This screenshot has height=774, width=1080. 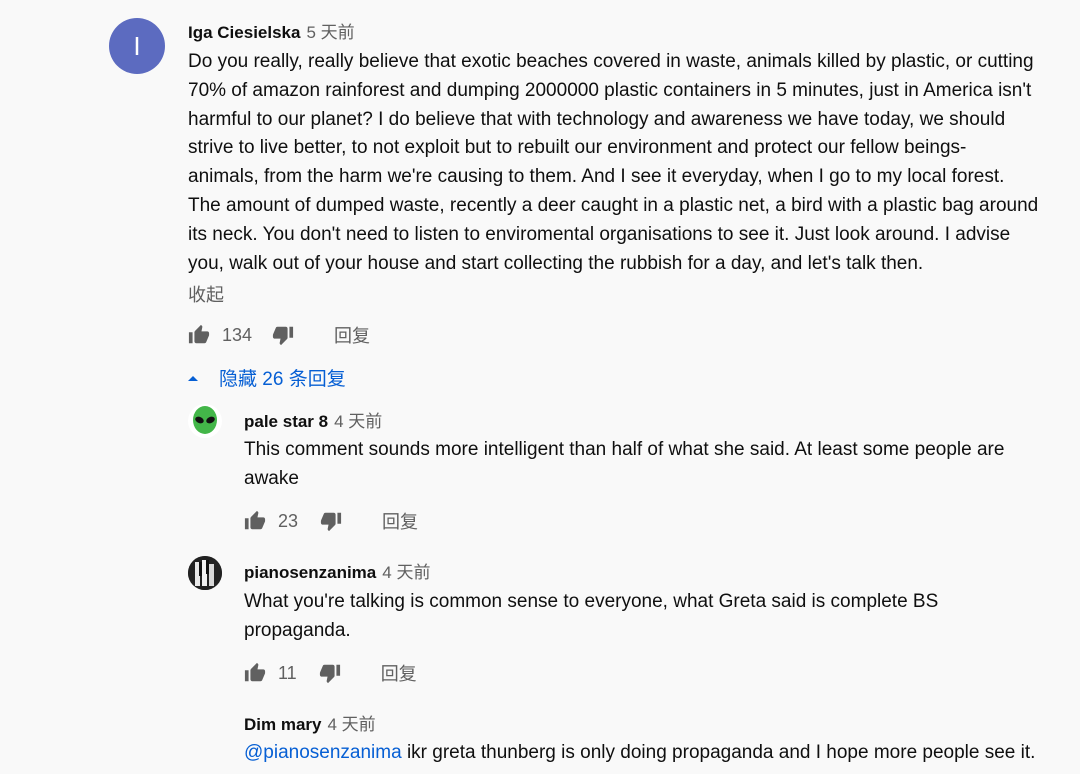 I want to click on reply-author: Dim mary, so click(x=282, y=725).